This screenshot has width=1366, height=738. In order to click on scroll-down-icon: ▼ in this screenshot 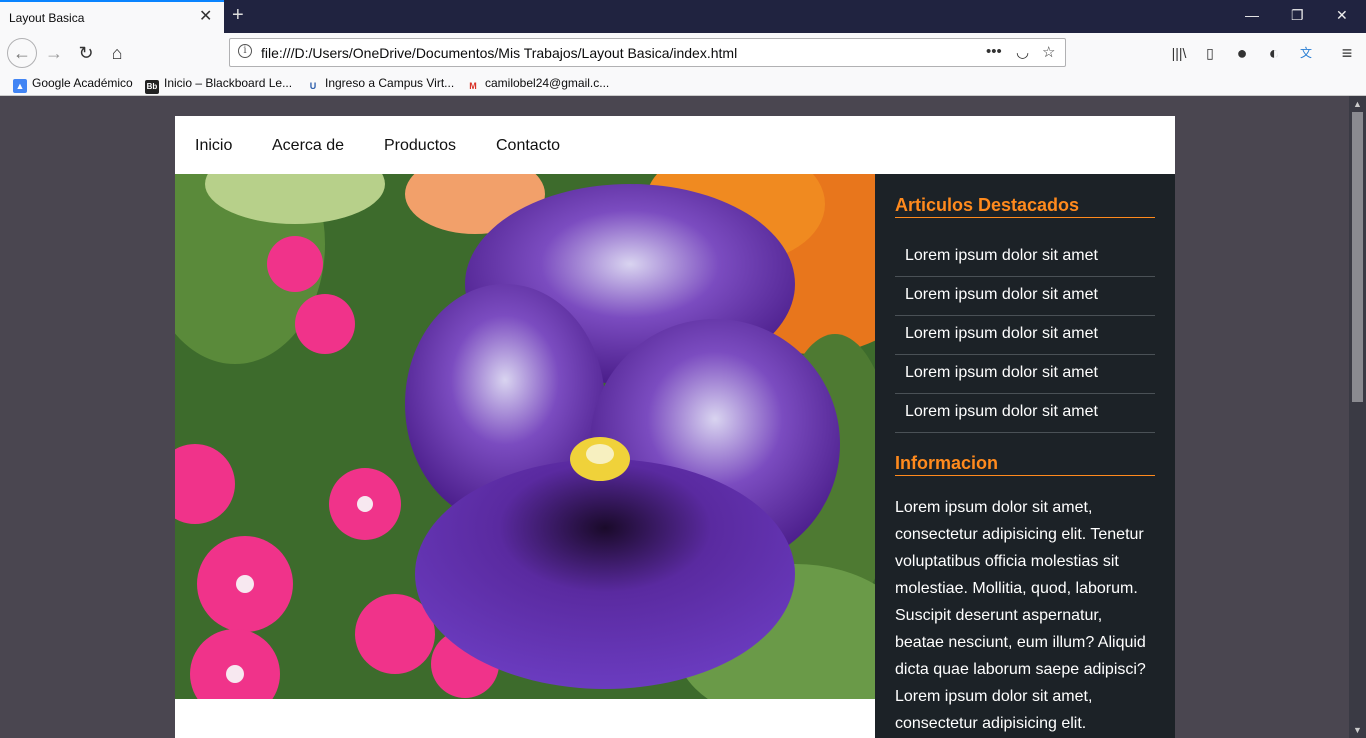, I will do `click(1357, 730)`.